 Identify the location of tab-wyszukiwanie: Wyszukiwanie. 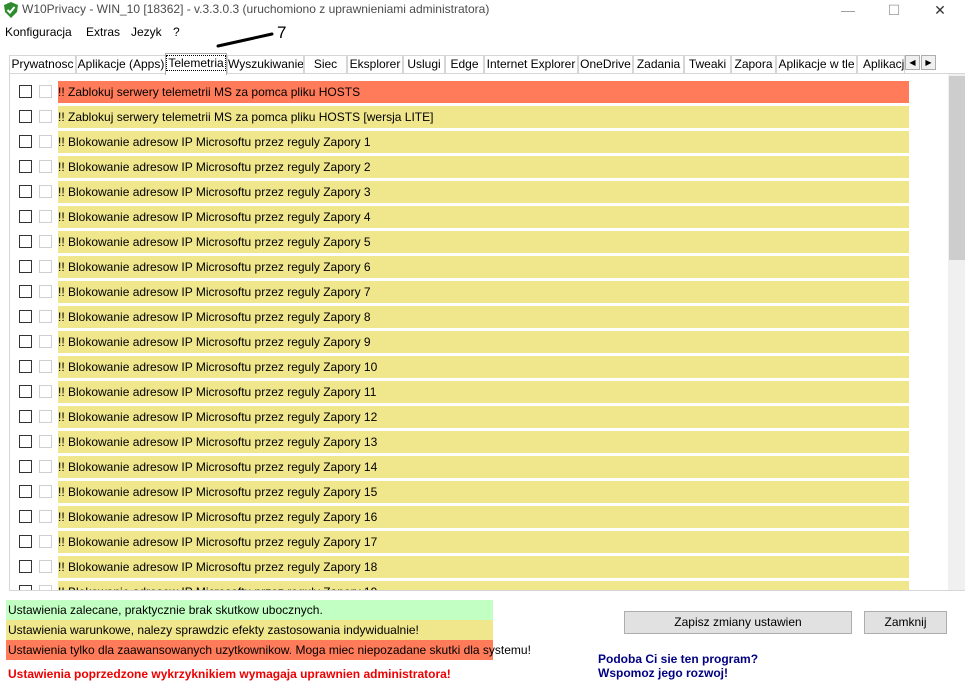
(265, 64).